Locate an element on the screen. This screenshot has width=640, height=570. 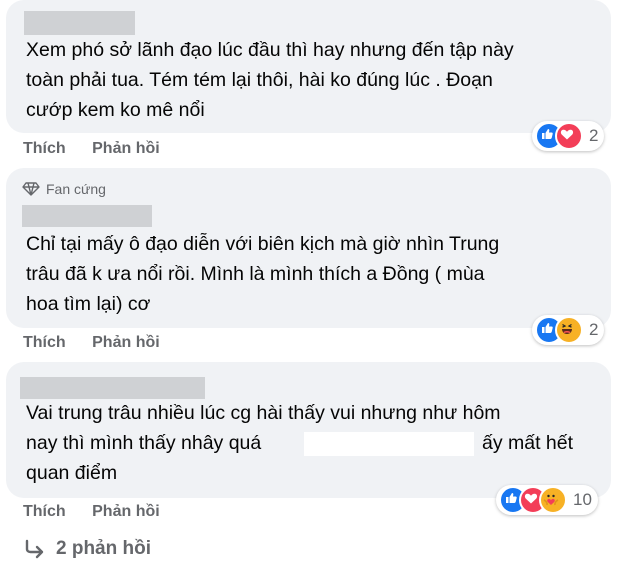
comment-text-line: cướp kem ko mê nổi is located at coordinates (115, 110).